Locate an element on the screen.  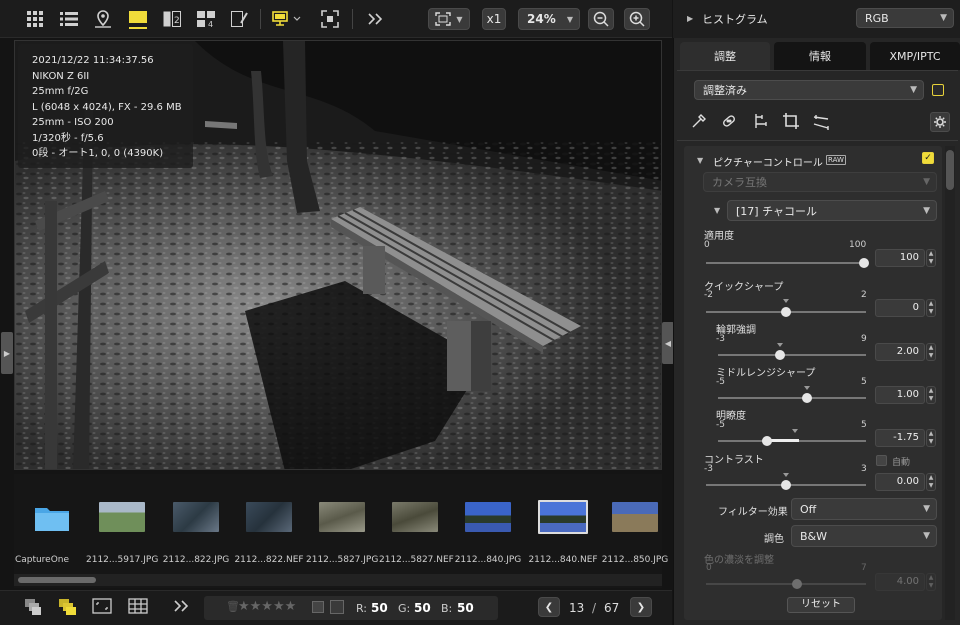
contrast-value: 0.00 is located at coordinates (900, 482).